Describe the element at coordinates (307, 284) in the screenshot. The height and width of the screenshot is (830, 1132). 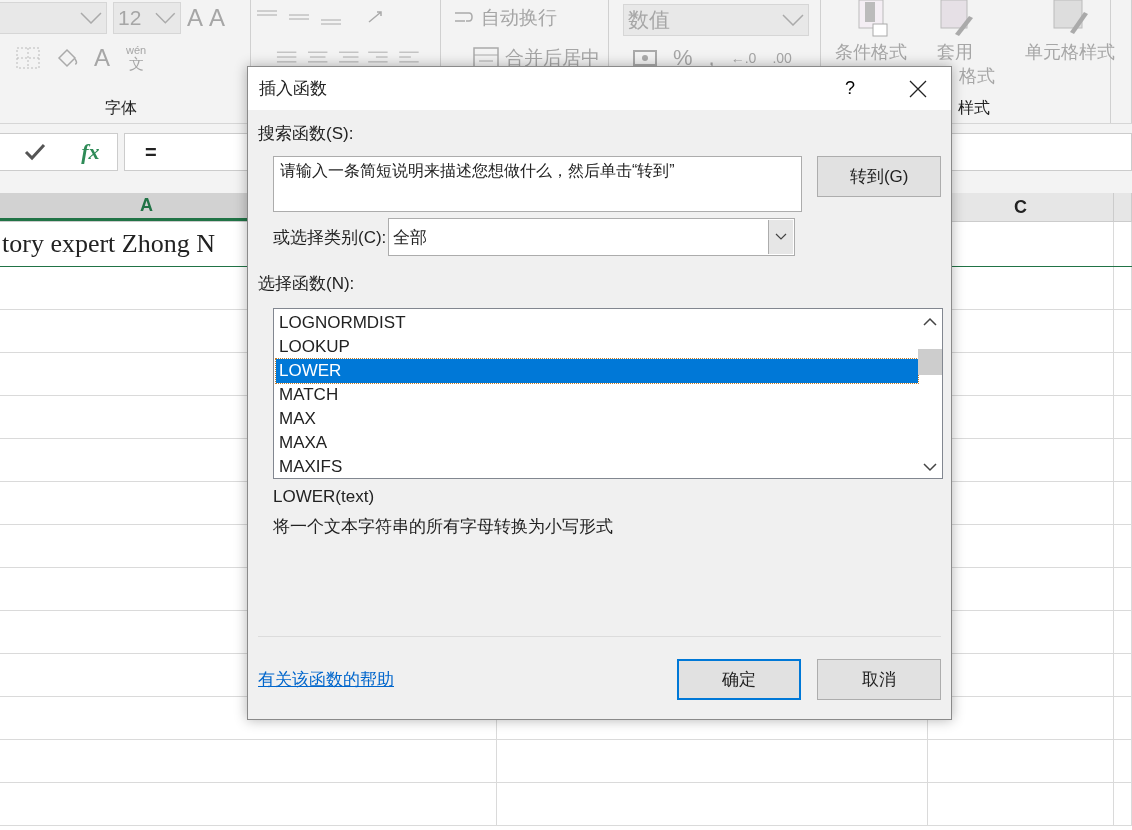
I see `functions-label: 选择函数(N):` at that location.